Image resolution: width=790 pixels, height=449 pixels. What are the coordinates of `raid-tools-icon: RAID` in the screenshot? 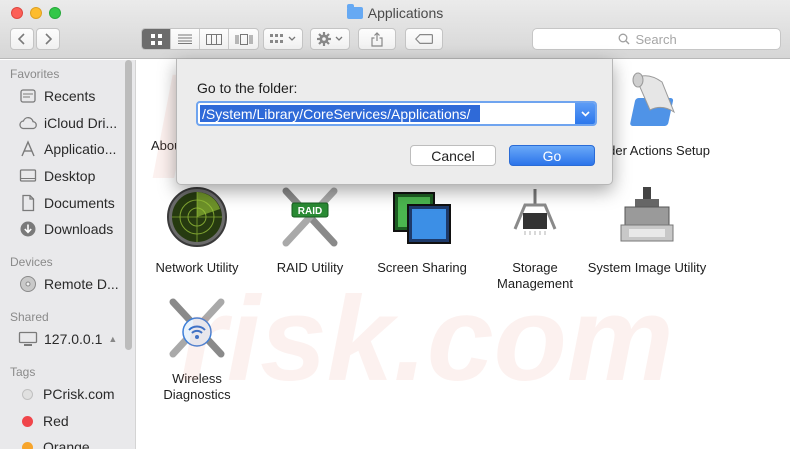 It's located at (310, 217).